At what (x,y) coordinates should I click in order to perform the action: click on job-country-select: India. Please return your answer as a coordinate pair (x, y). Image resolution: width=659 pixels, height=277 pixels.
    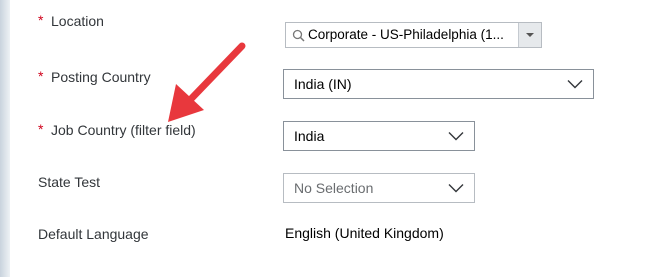
    Looking at the image, I should click on (379, 136).